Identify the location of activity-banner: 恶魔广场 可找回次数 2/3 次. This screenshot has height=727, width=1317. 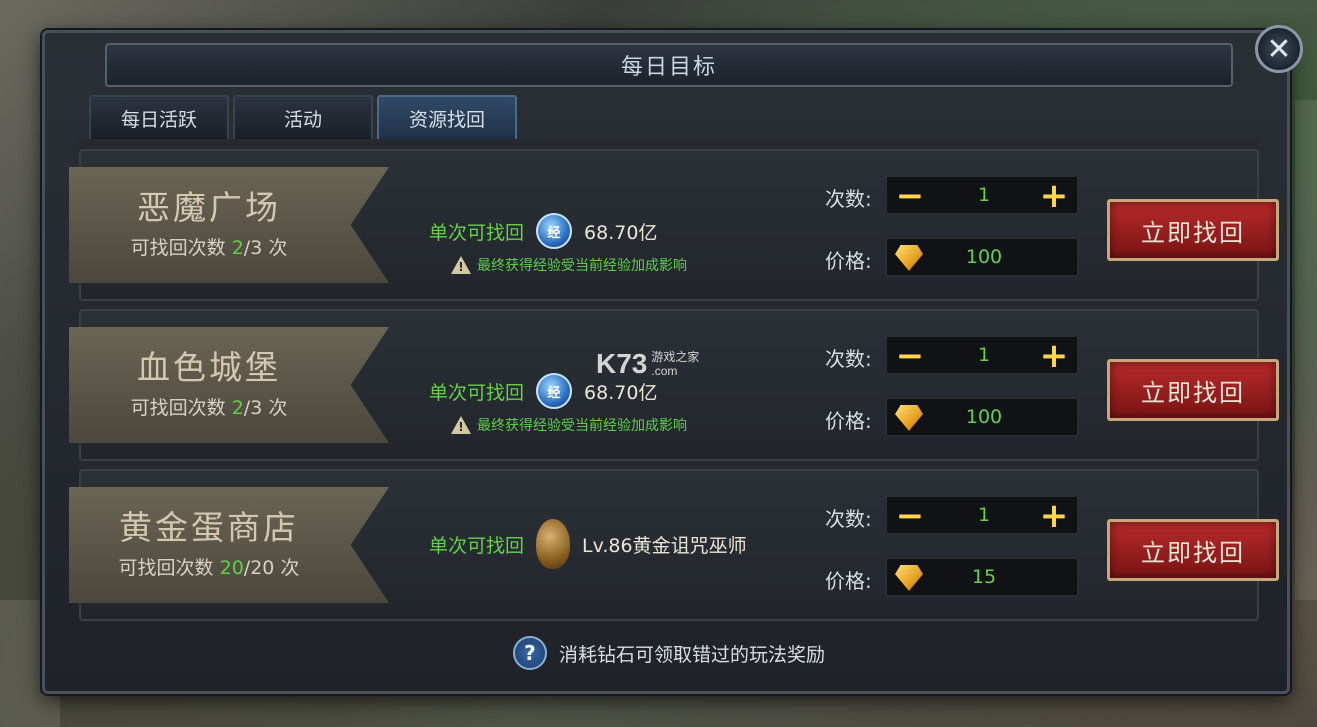
(229, 225).